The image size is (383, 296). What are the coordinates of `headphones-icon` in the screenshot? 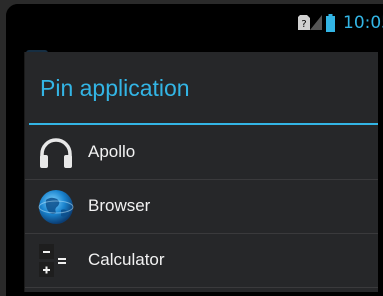 It's located at (56, 153).